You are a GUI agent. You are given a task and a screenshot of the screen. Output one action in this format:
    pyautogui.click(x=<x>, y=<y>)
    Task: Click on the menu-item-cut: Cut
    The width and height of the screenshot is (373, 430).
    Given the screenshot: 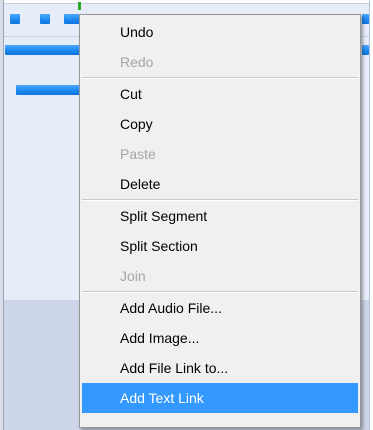 What is the action you would take?
    pyautogui.click(x=220, y=94)
    